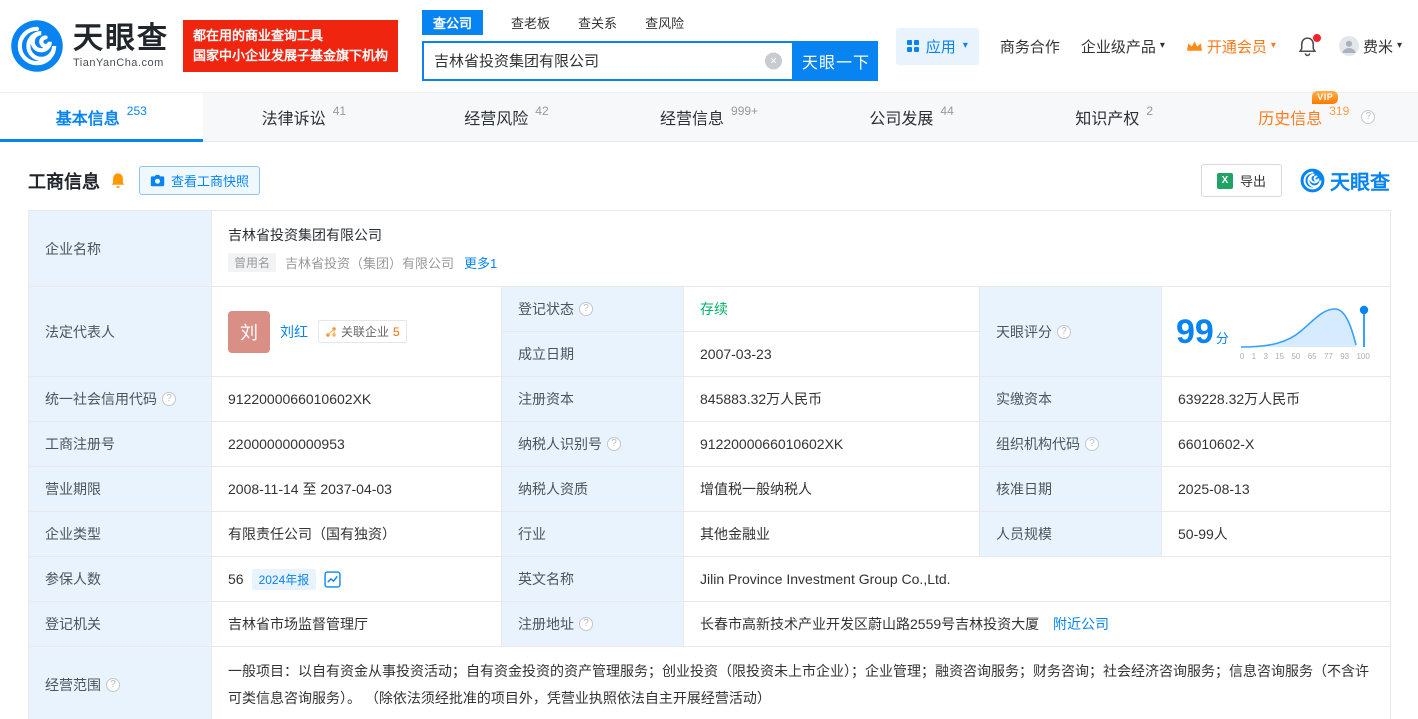  What do you see at coordinates (332, 579) in the screenshot?
I see `trend-chart-icon` at bounding box center [332, 579].